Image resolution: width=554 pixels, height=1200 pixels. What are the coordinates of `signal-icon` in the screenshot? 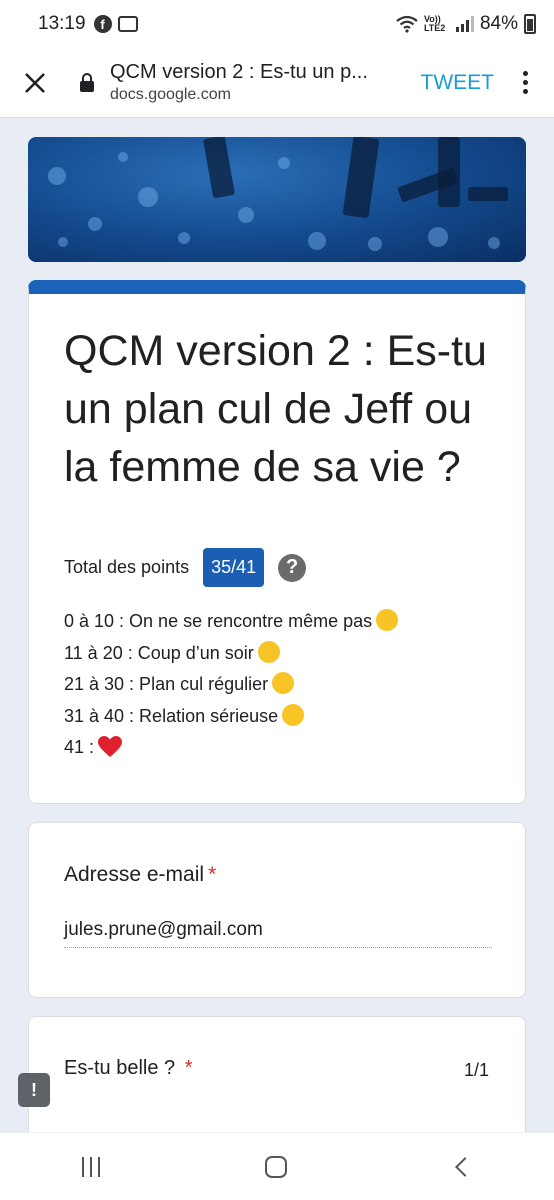 It's located at (464, 24).